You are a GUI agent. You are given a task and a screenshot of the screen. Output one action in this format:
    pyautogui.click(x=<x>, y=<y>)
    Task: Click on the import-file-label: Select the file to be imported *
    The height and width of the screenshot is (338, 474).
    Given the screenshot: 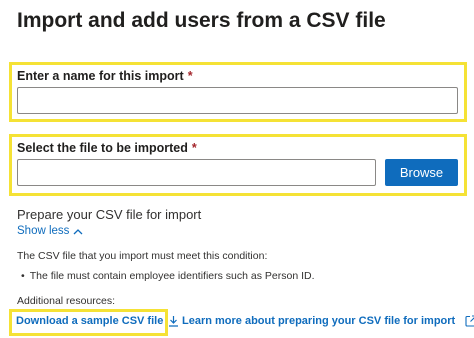 What is the action you would take?
    pyautogui.click(x=107, y=148)
    